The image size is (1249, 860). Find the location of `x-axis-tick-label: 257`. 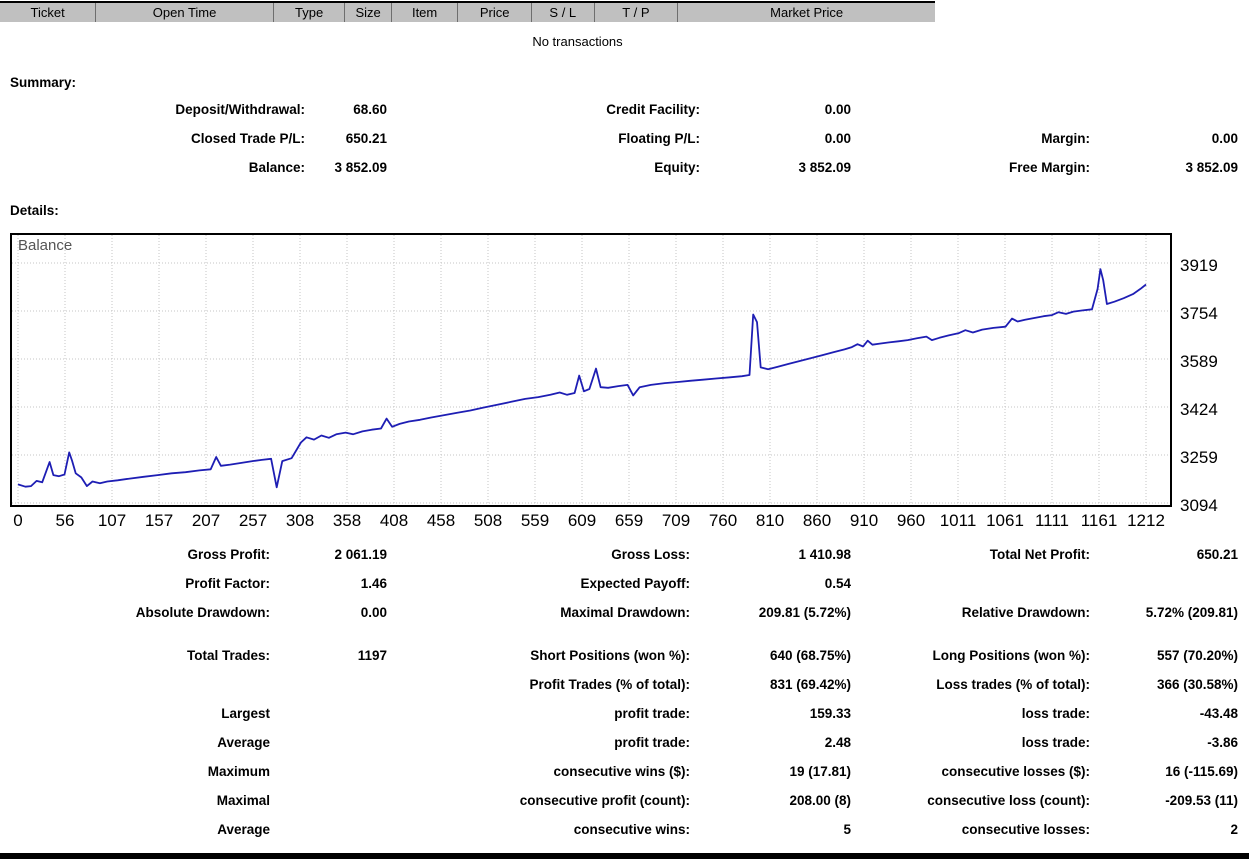

x-axis-tick-label: 257 is located at coordinates (253, 520).